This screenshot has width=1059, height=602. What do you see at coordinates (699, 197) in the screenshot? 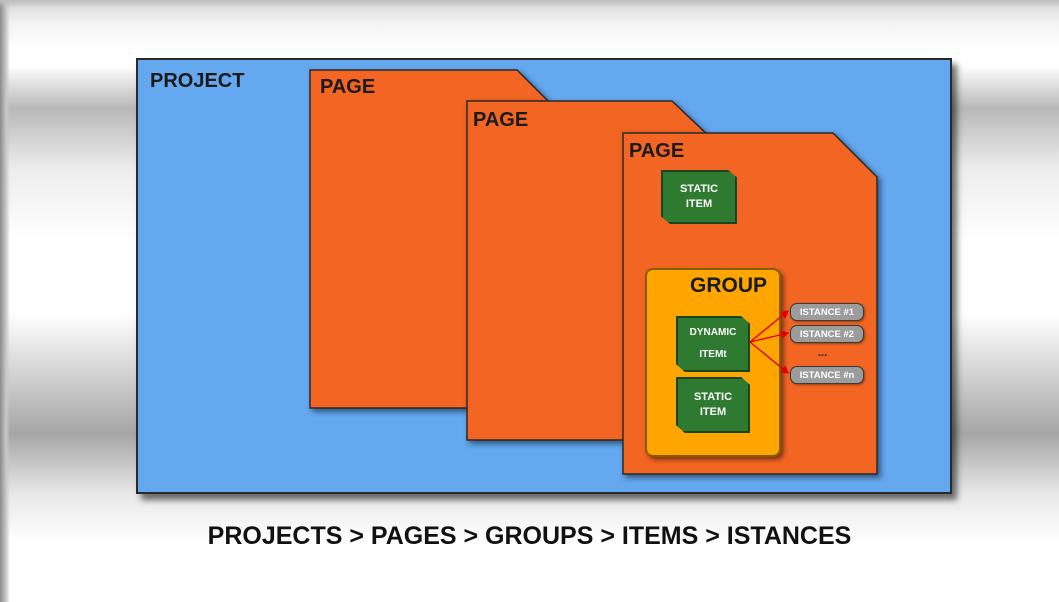
I see `static-item-page: STATIC ITEM` at bounding box center [699, 197].